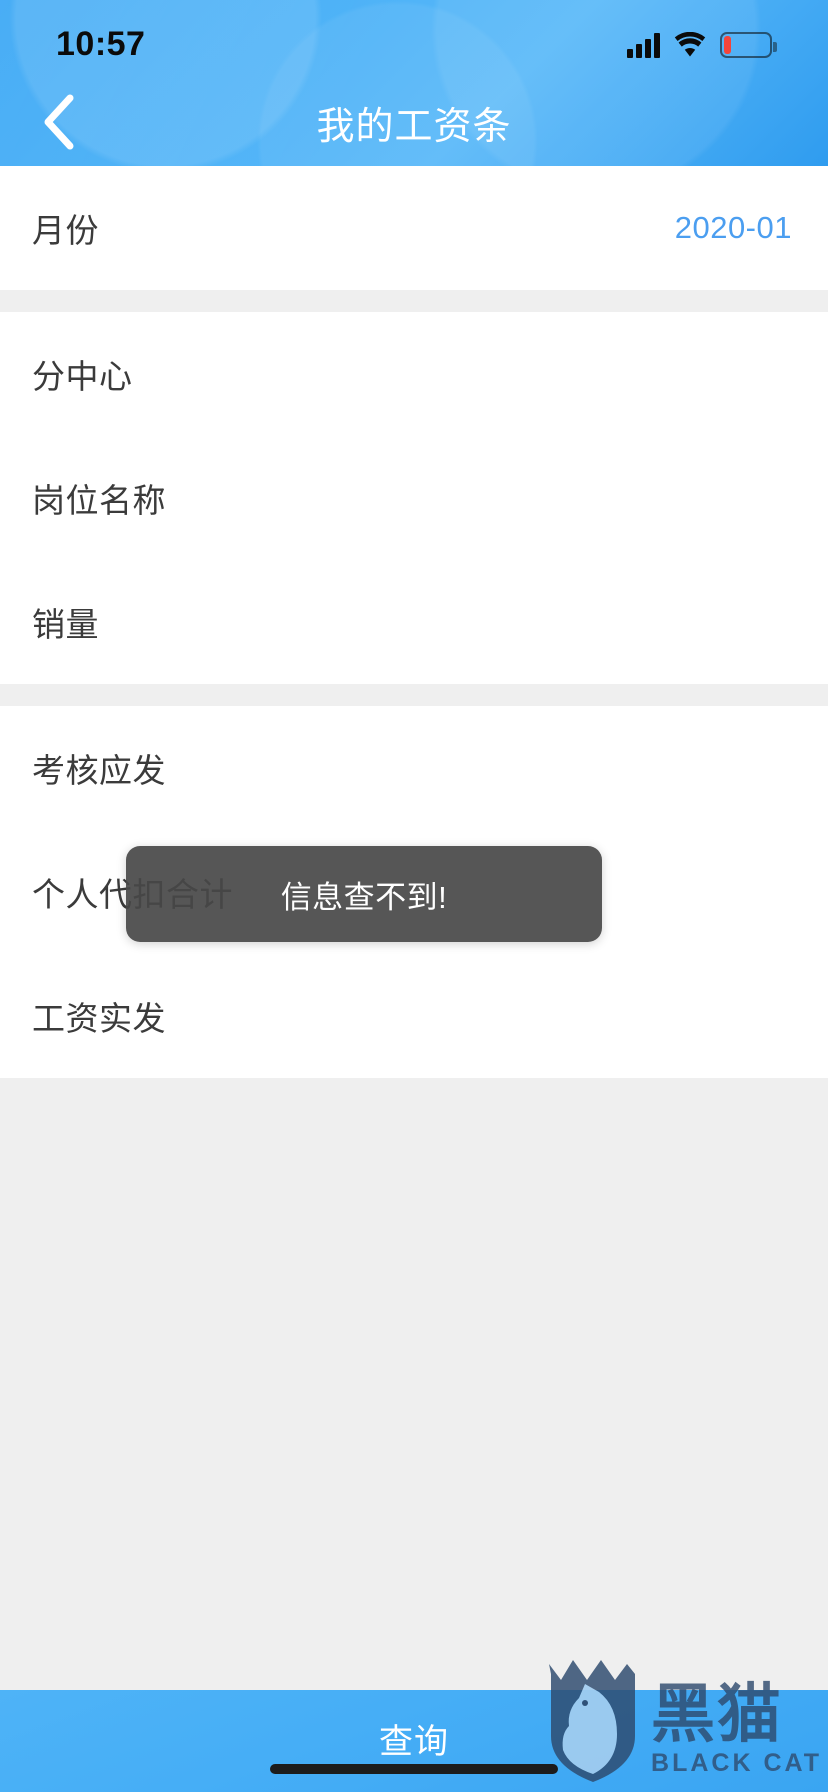 The width and height of the screenshot is (828, 1792). Describe the element at coordinates (690, 44) in the screenshot. I see `wifi-icon` at that location.